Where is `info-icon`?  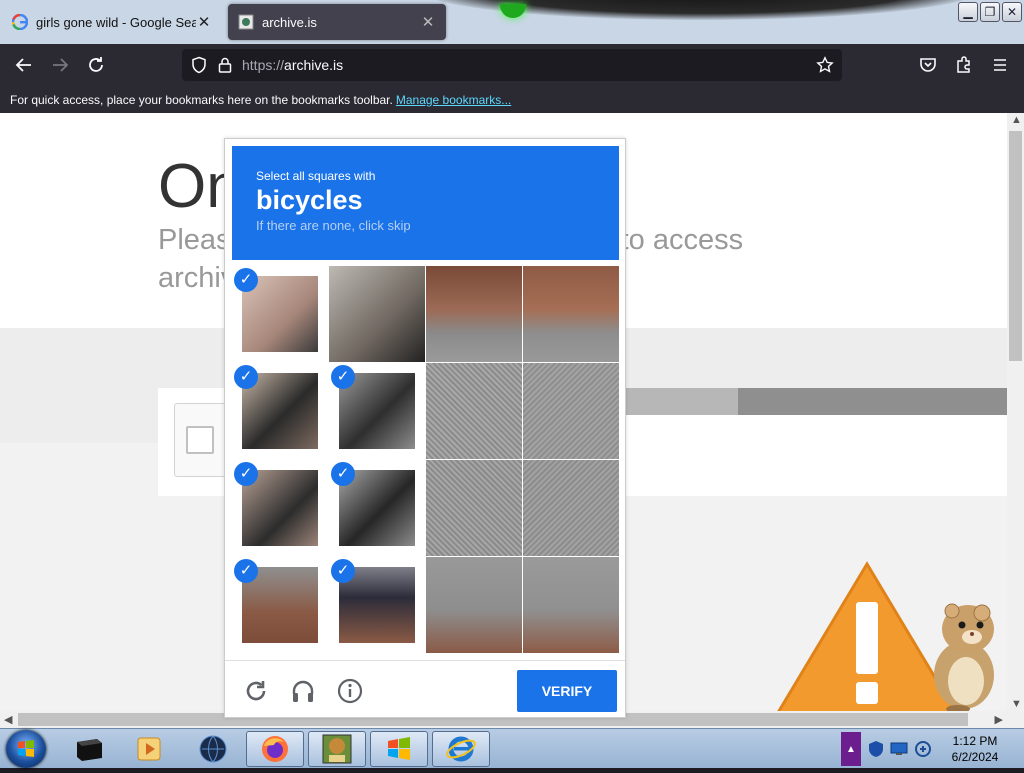
info-icon is located at coordinates (350, 691).